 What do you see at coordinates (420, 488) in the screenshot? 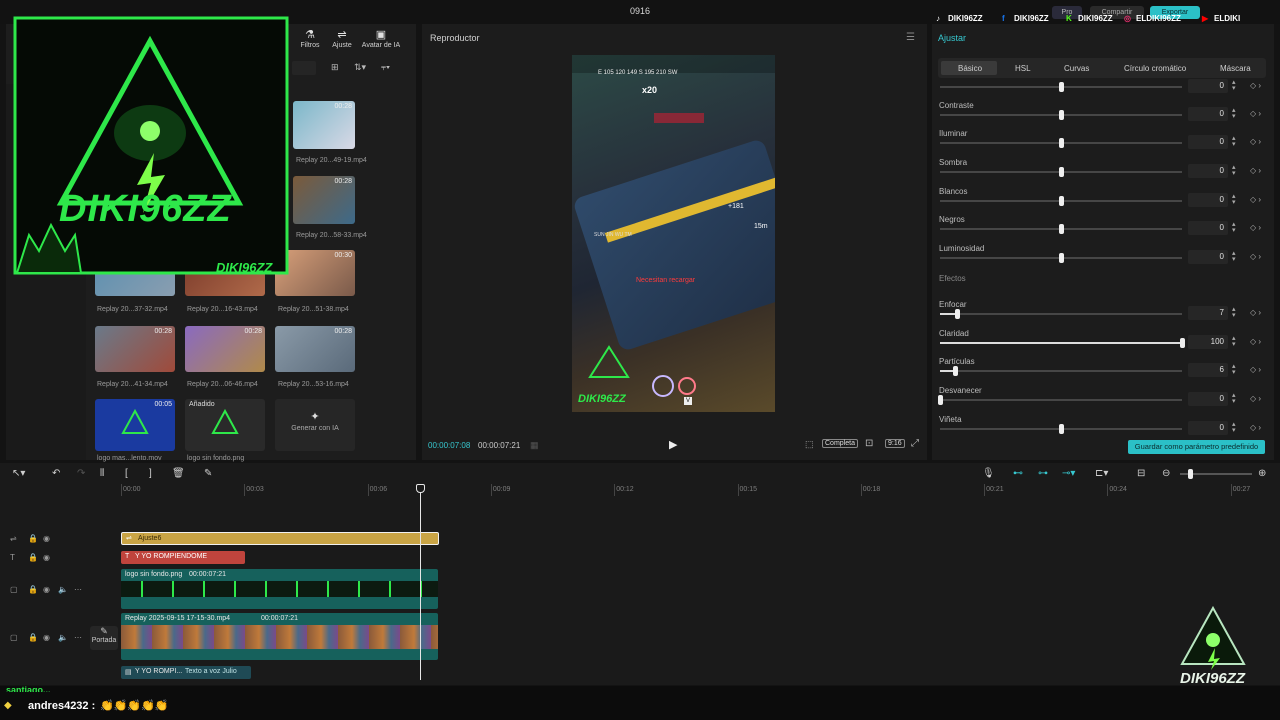
I see `playhead-handle` at bounding box center [420, 488].